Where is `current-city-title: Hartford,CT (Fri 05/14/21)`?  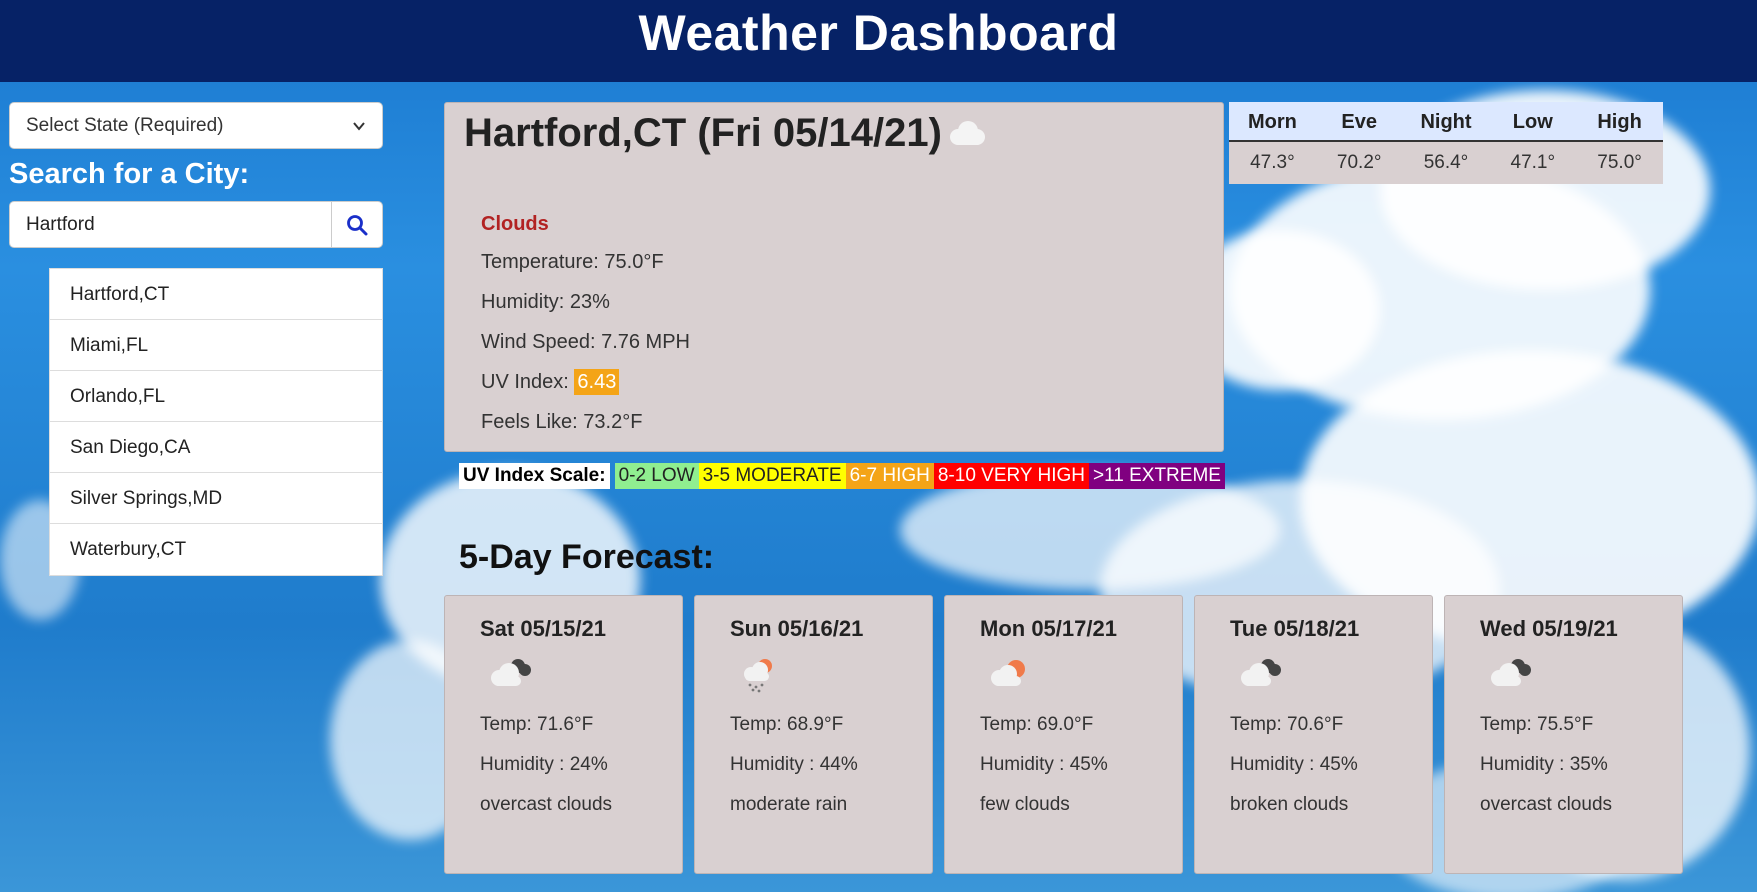
current-city-title: Hartford,CT (Fri 05/14/21) is located at coordinates (703, 133).